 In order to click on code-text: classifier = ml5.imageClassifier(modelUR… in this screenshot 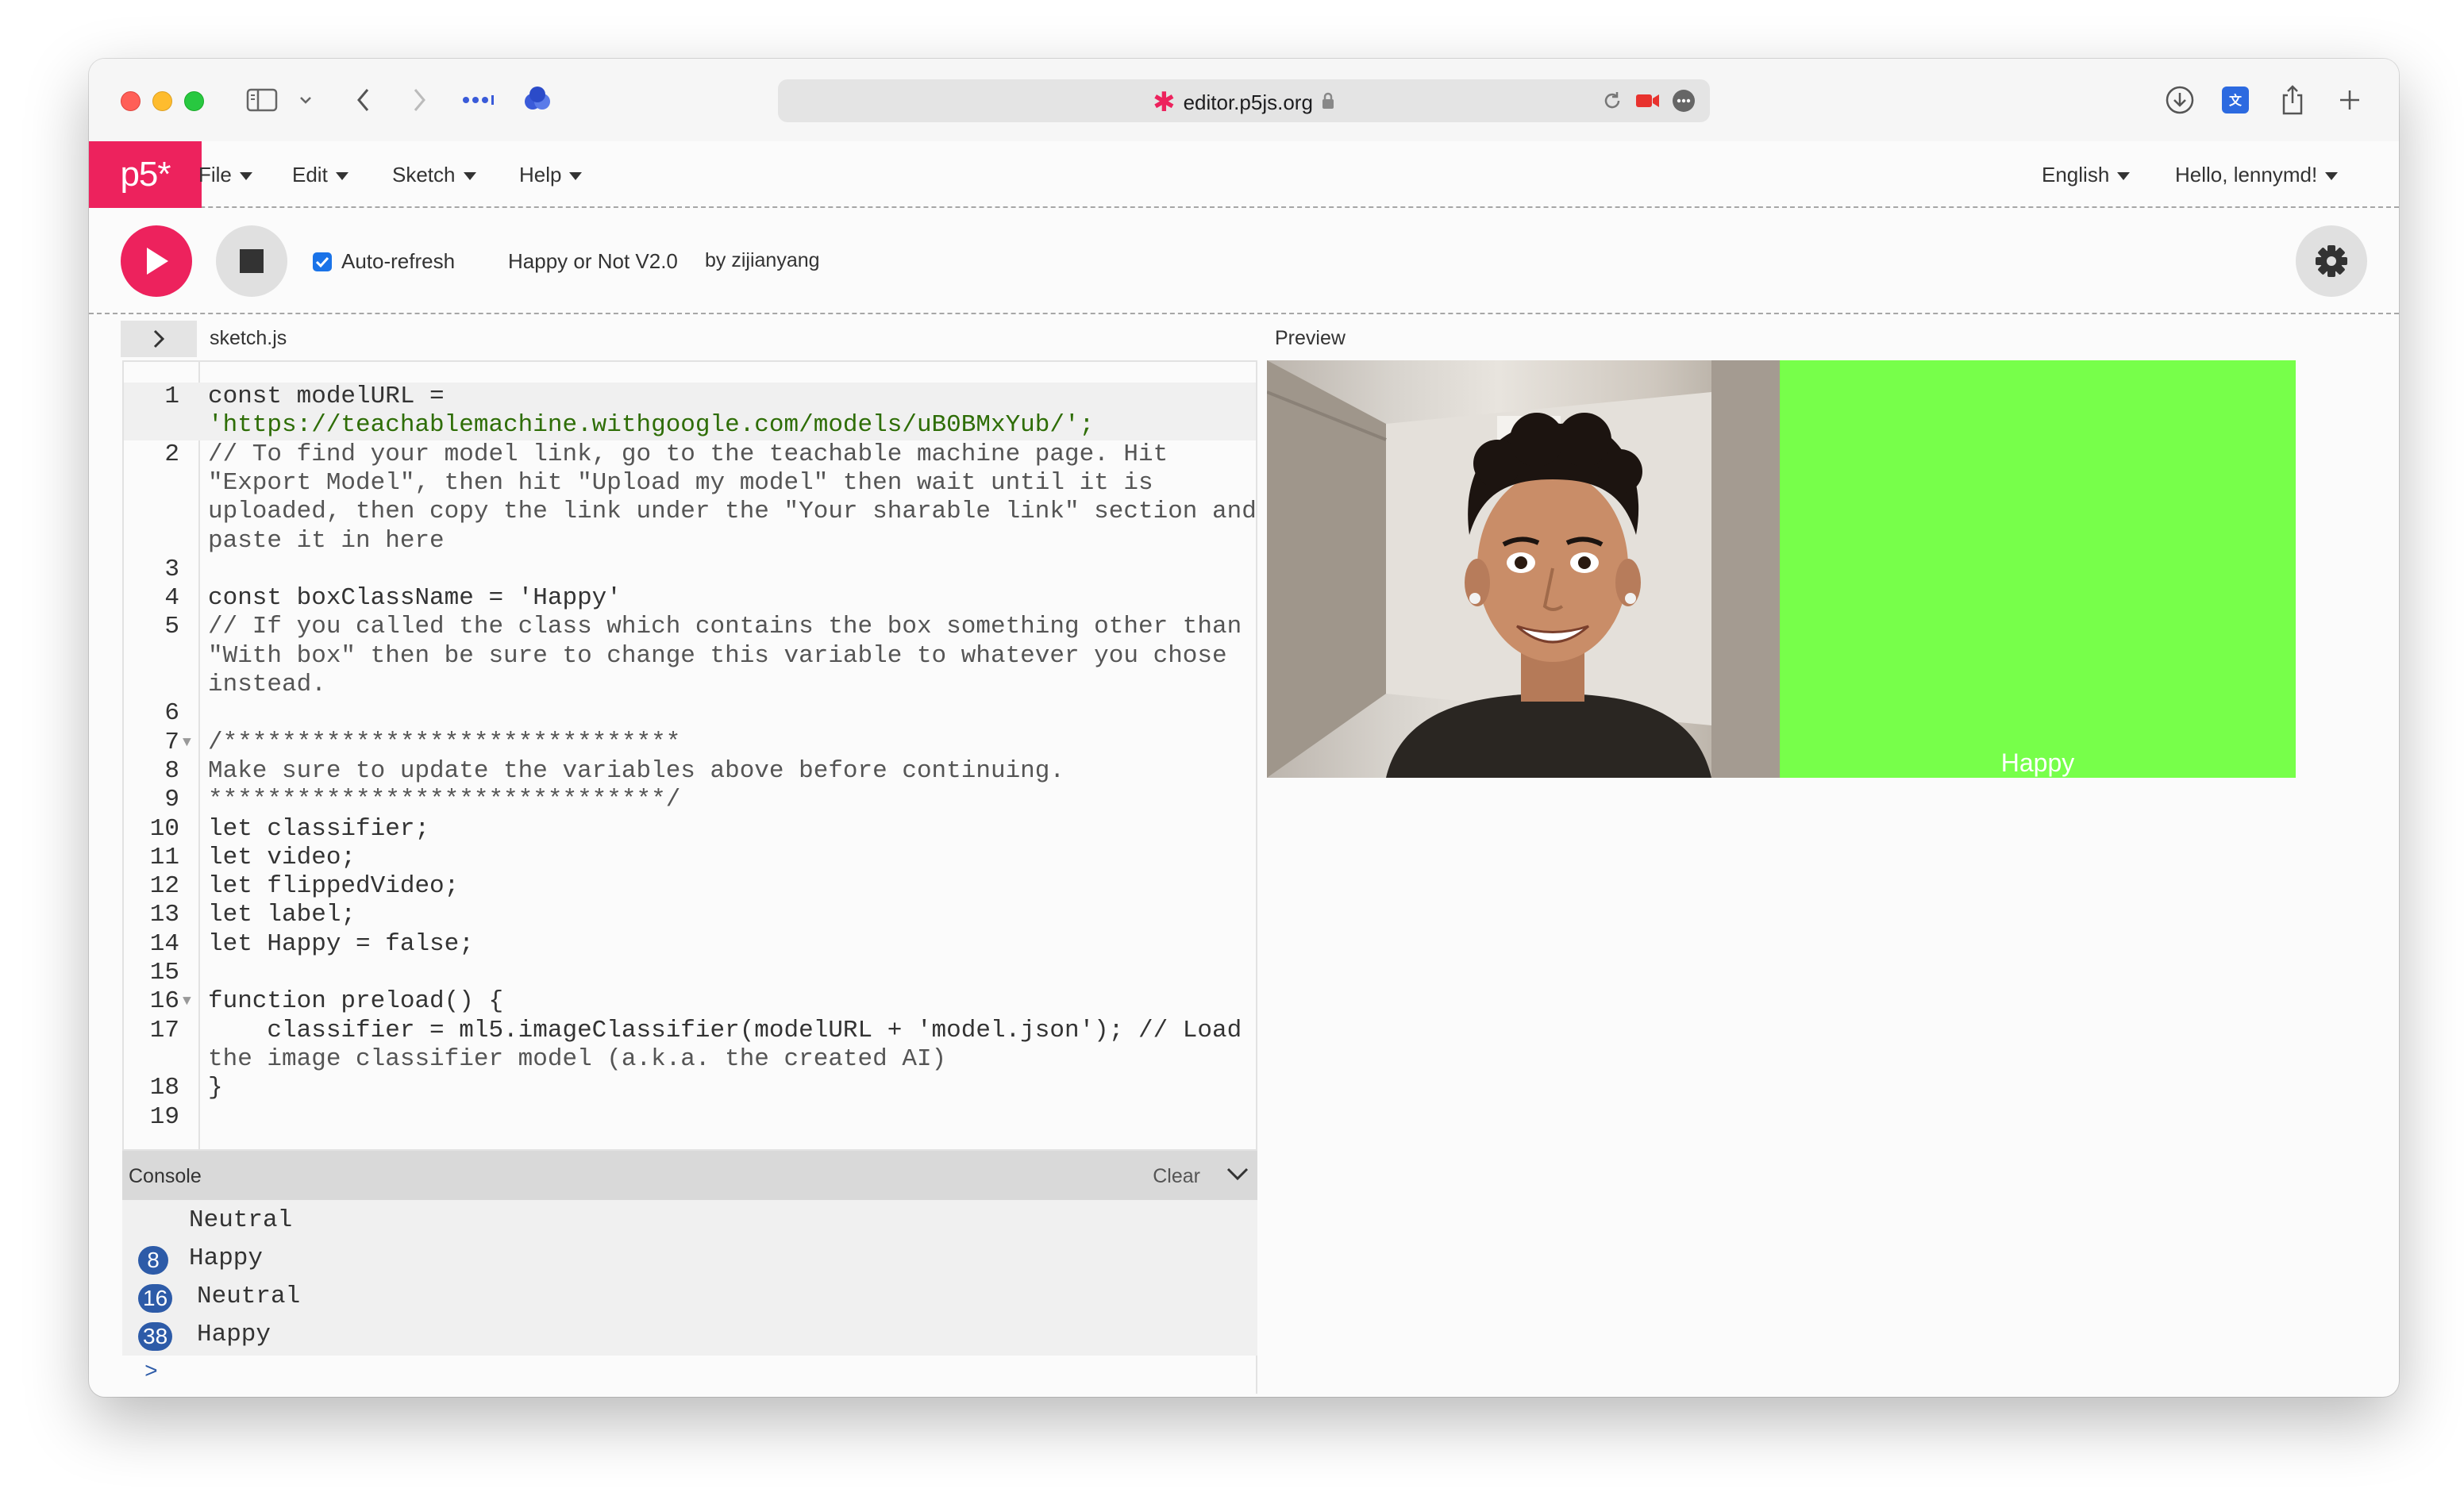, I will do `click(725, 1030)`.